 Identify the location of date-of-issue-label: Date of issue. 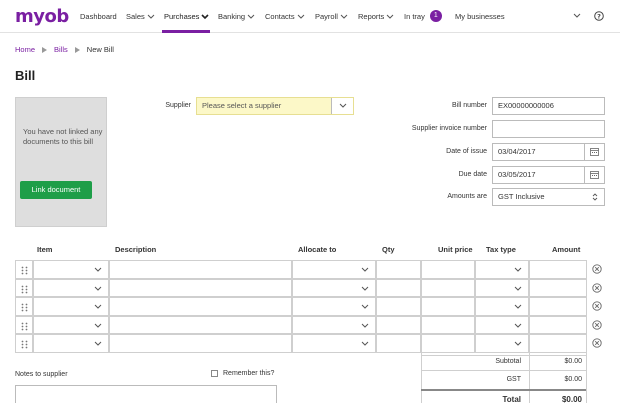
(466, 151).